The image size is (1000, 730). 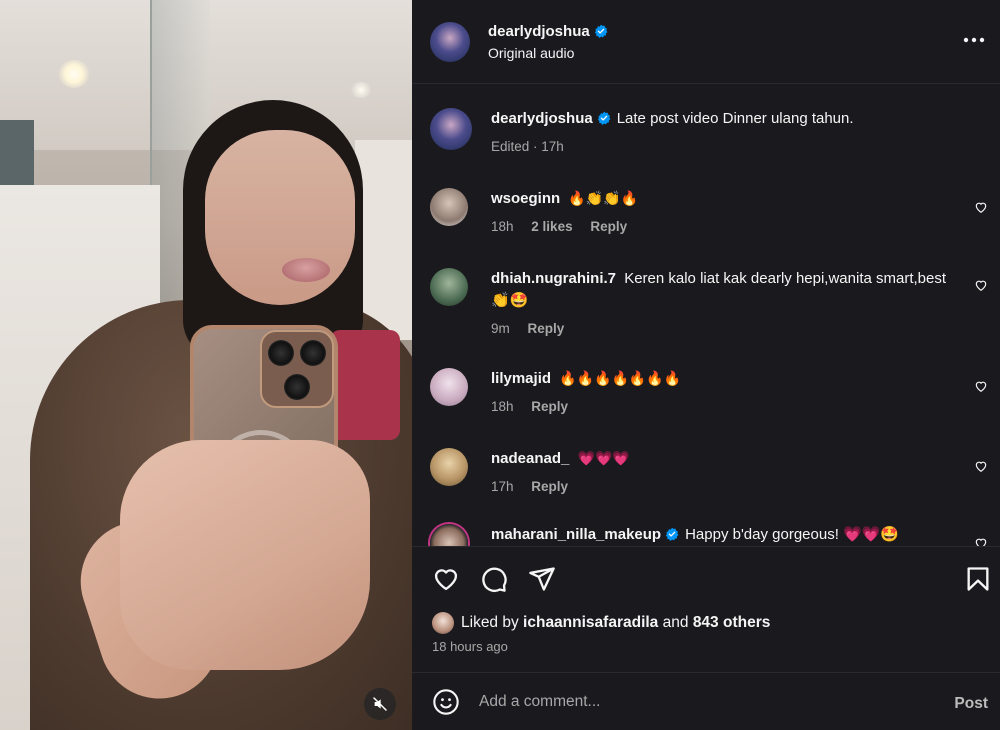 What do you see at coordinates (527, 146) in the screenshot?
I see `caption-meta: Edited · 17h` at bounding box center [527, 146].